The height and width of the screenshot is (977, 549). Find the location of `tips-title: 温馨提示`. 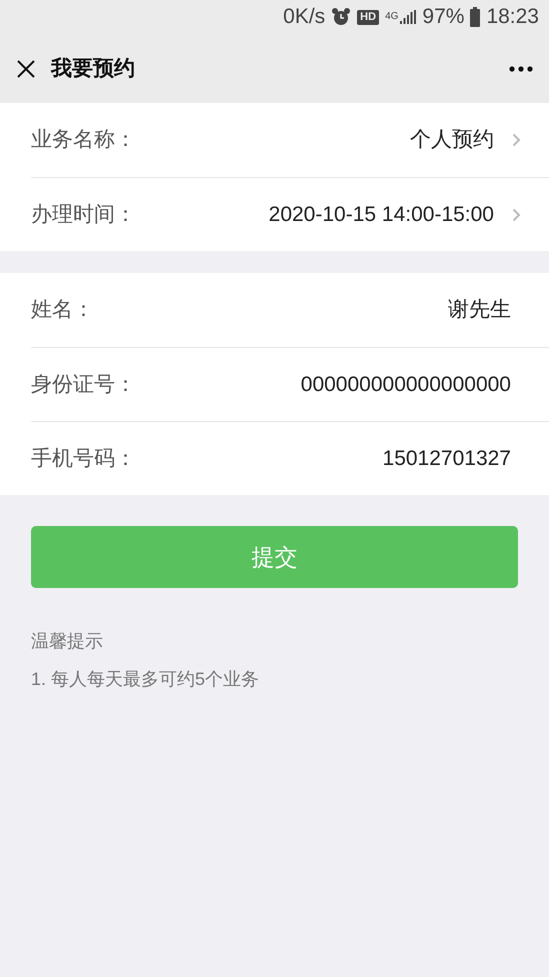

tips-title: 温馨提示 is located at coordinates (67, 641).